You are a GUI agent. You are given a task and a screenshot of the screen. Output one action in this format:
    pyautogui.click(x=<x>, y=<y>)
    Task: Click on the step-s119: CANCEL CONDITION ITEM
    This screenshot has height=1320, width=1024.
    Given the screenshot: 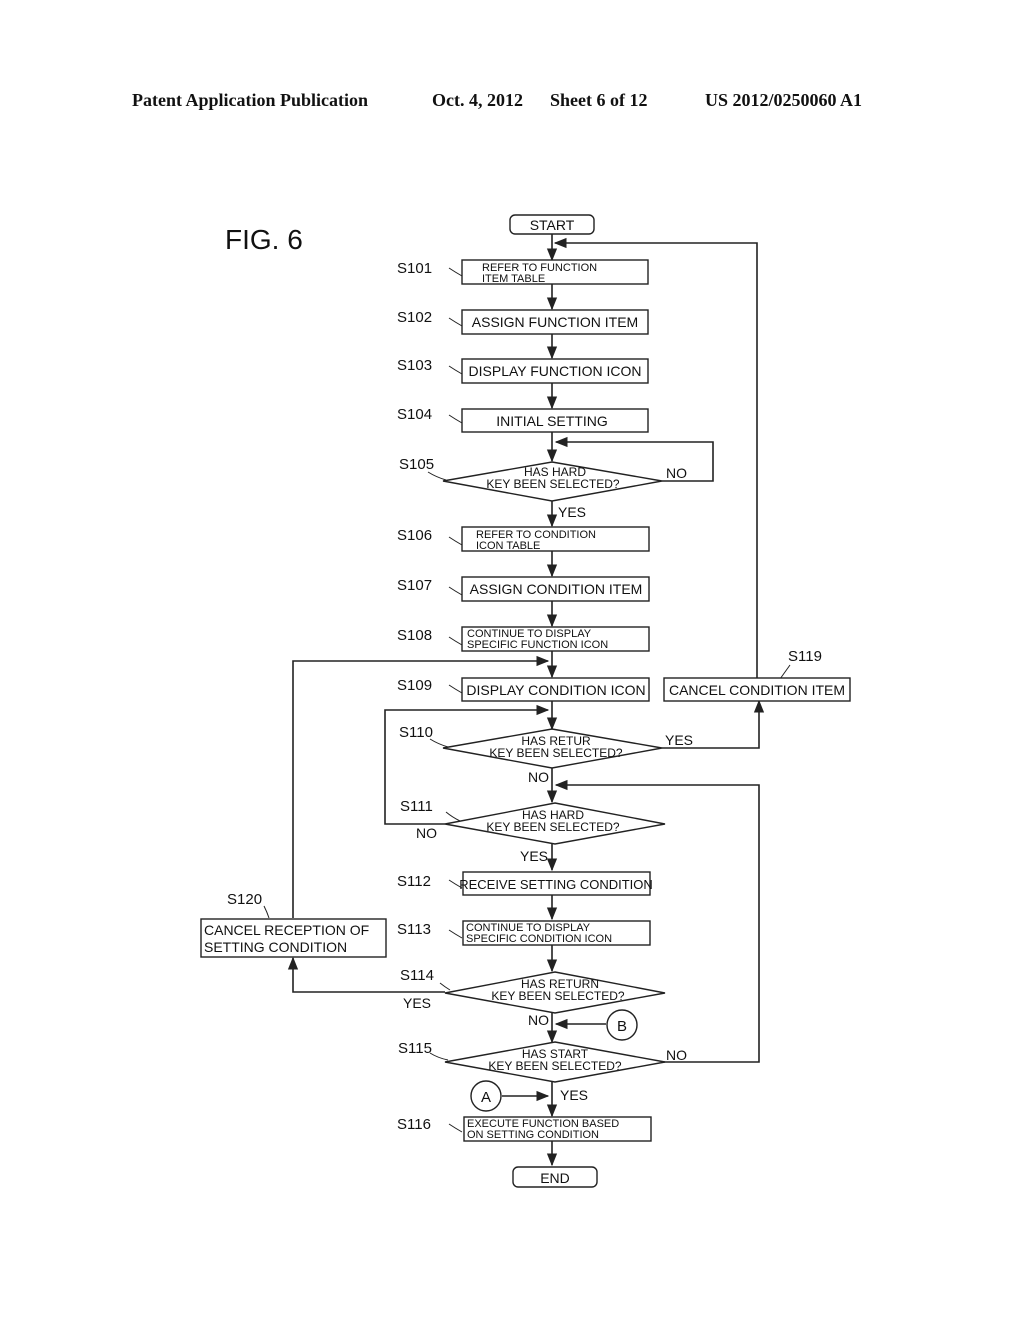 What is the action you would take?
    pyautogui.click(x=757, y=689)
    